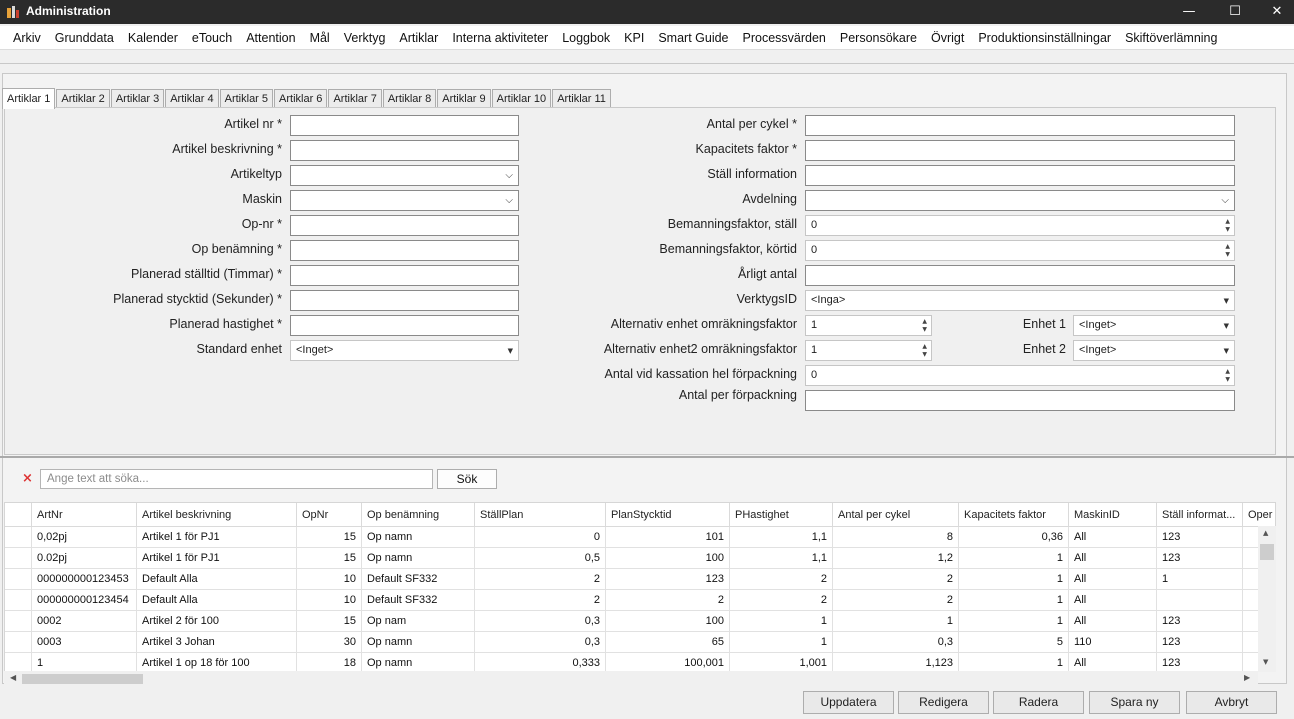 The height and width of the screenshot is (719, 1294). I want to click on table-cell: 0,36, so click(1014, 537).